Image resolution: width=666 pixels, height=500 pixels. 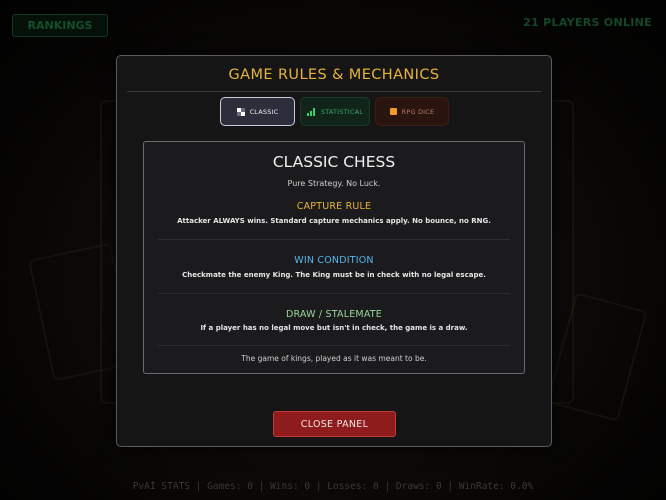 What do you see at coordinates (334, 162) in the screenshot?
I see `panel-title: CLASSIC CHESS` at bounding box center [334, 162].